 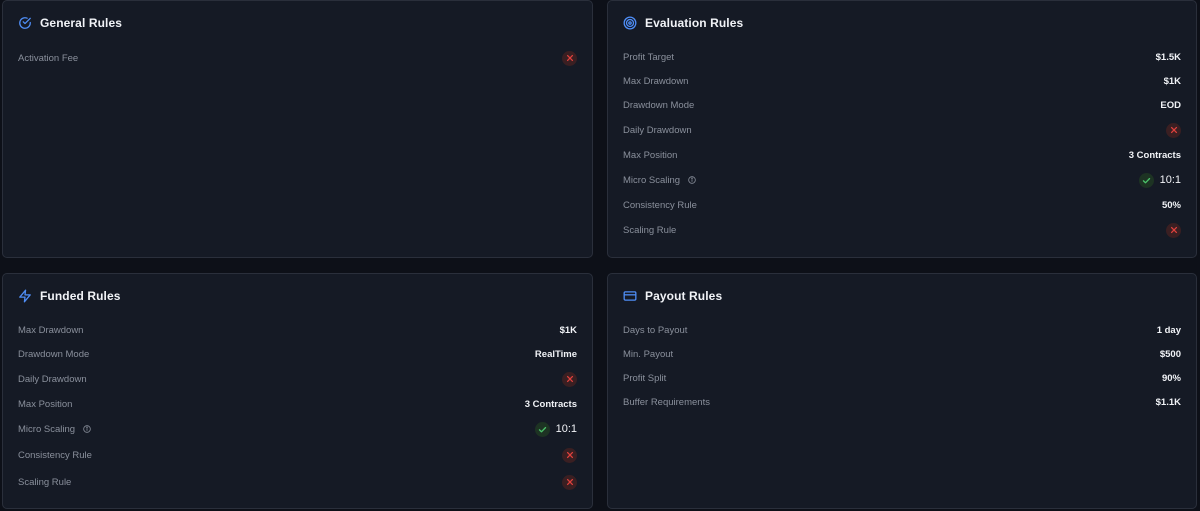 I want to click on rule-row-drawdown-mode: Drawdown Mode RealTime, so click(x=297, y=354).